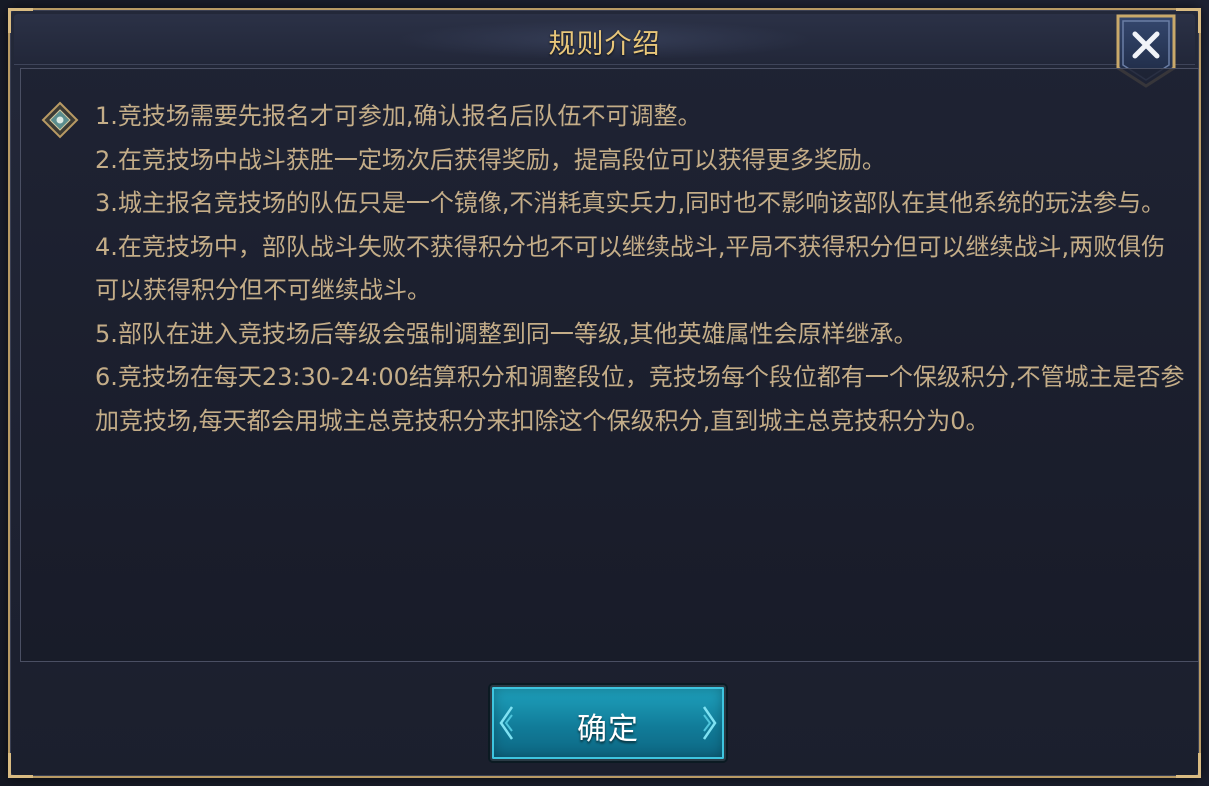  I want to click on chevron-right-decoration-icon, so click(709, 723).